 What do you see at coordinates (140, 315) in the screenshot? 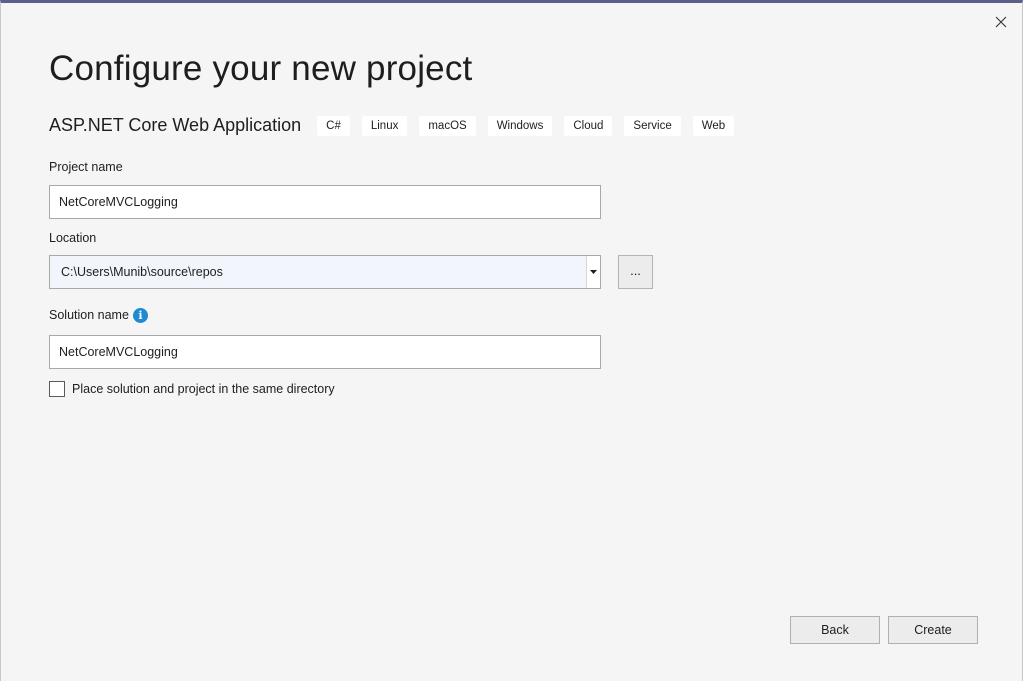
I see `info-icon: i` at bounding box center [140, 315].